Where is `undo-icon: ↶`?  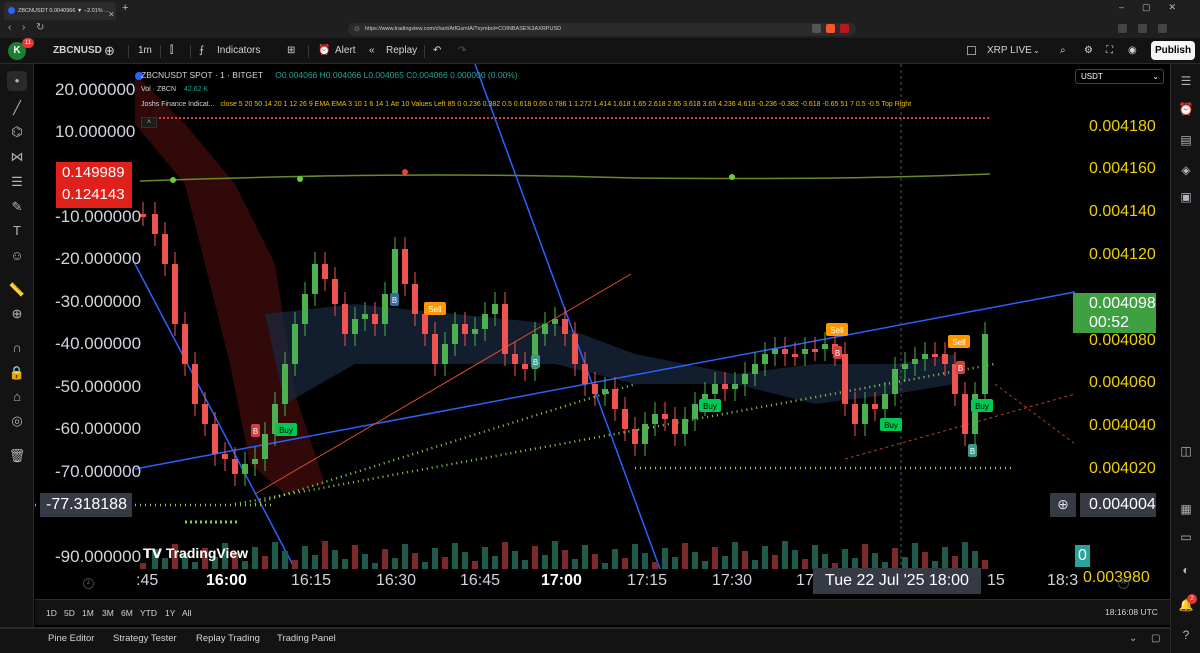 undo-icon: ↶ is located at coordinates (437, 51).